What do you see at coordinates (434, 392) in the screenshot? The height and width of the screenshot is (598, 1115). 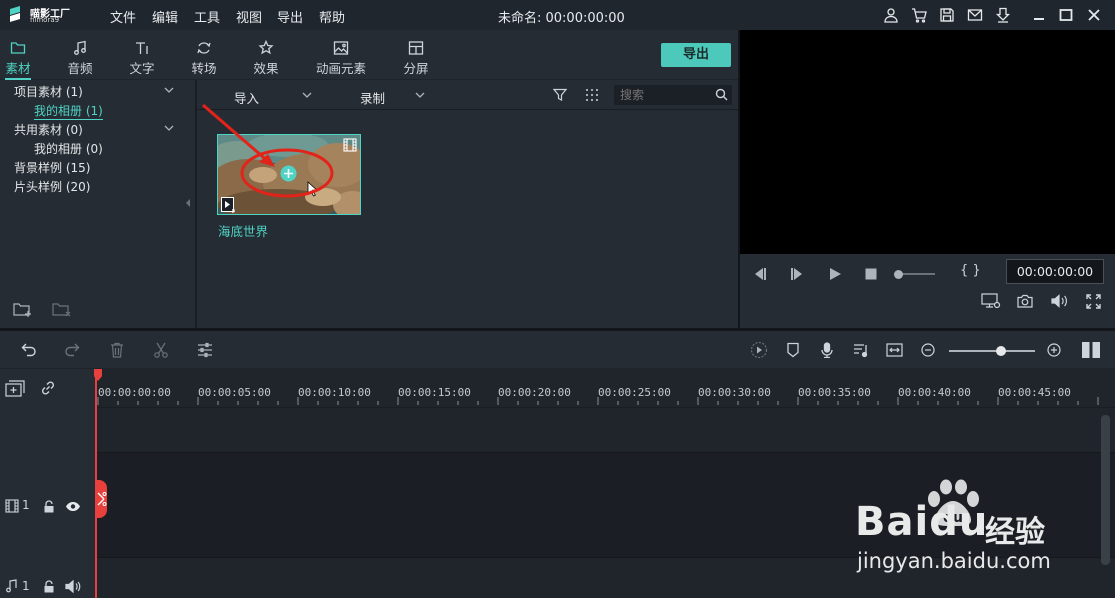 I see `ruler-label: 00:00:15:00` at bounding box center [434, 392].